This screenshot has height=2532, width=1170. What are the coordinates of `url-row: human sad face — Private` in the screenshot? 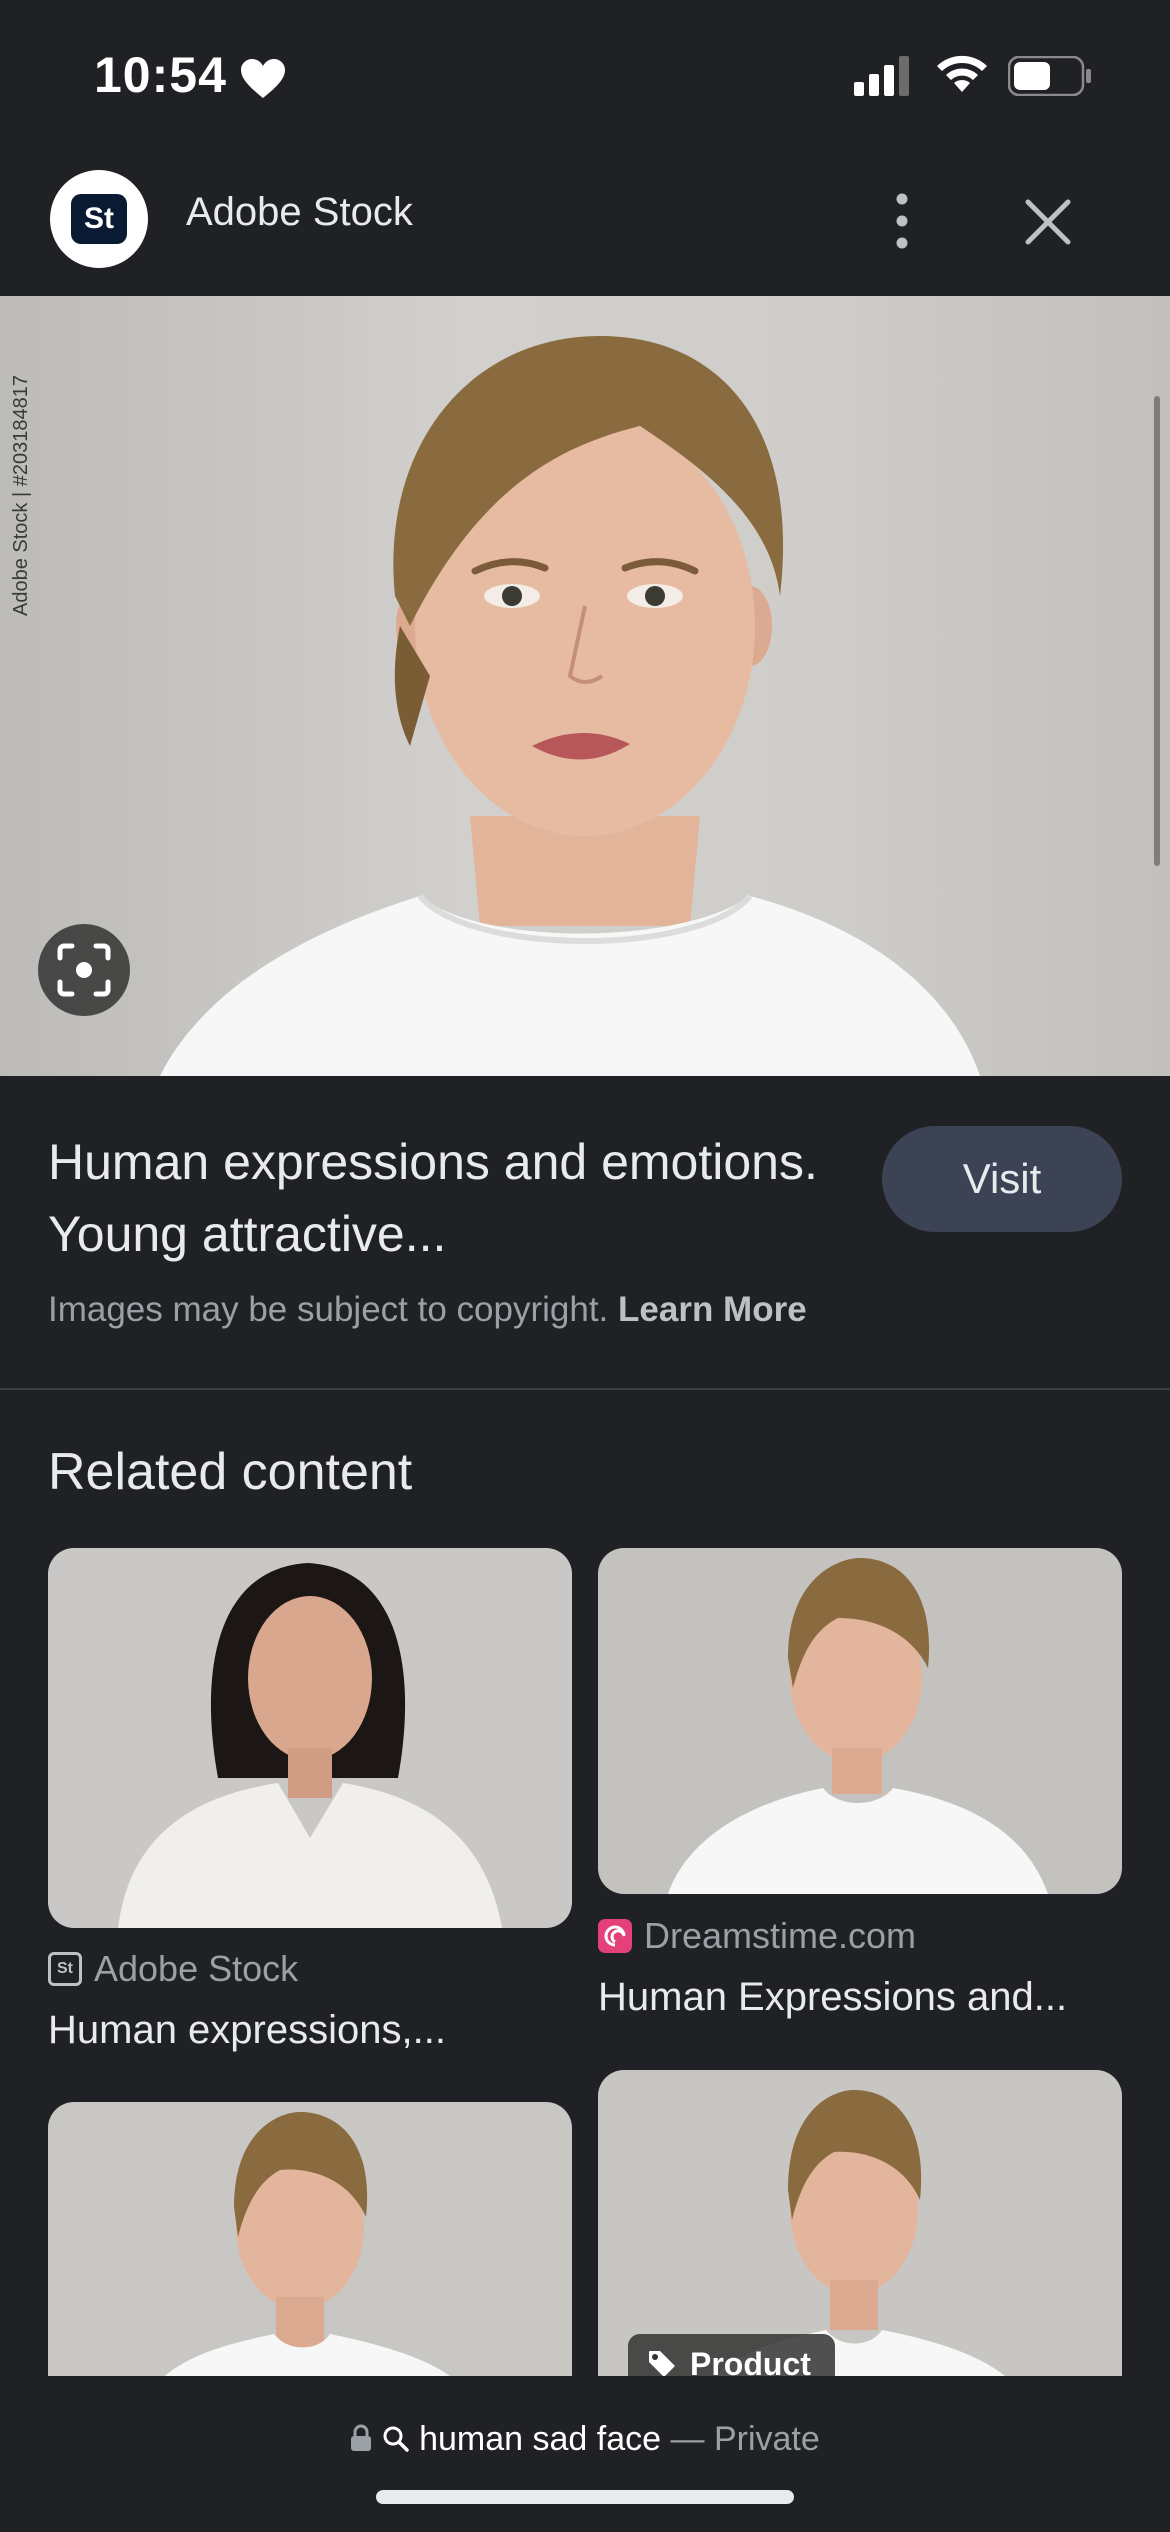 It's located at (585, 2439).